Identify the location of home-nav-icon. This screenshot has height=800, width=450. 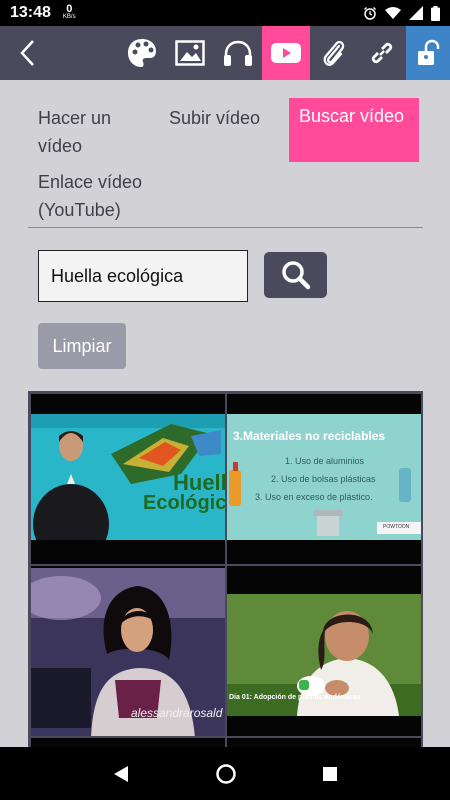
(226, 774).